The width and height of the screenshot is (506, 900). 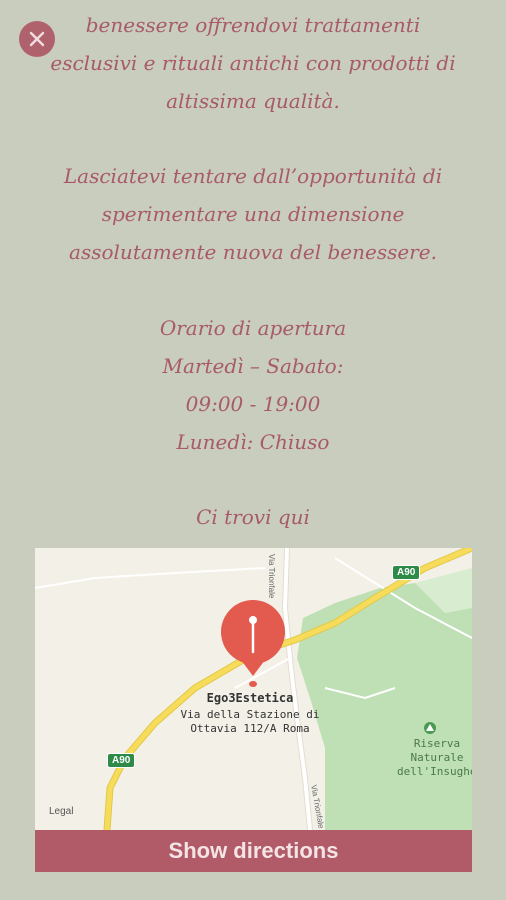 I want to click on find-us-heading: Ci trovi qui, so click(x=253, y=517).